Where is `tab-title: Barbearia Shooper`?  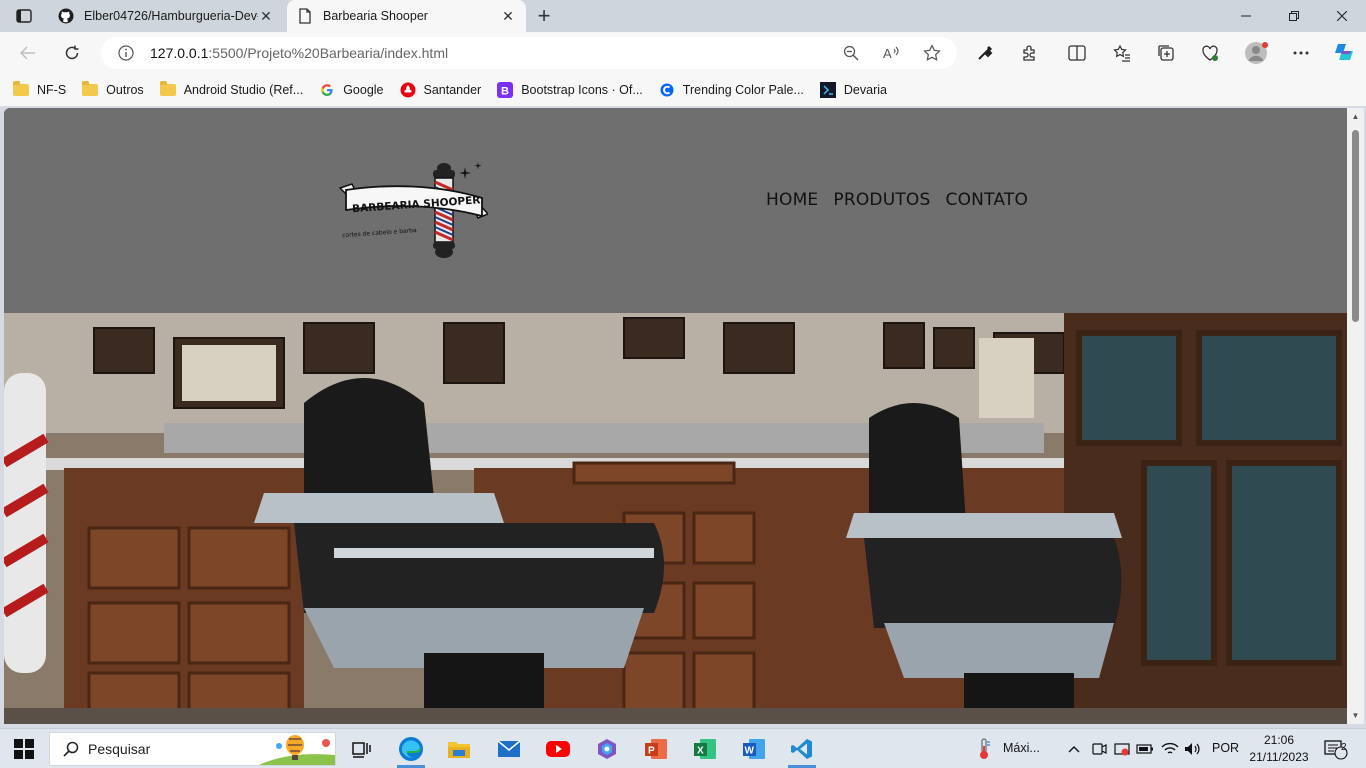 tab-title: Barbearia Shooper is located at coordinates (375, 16).